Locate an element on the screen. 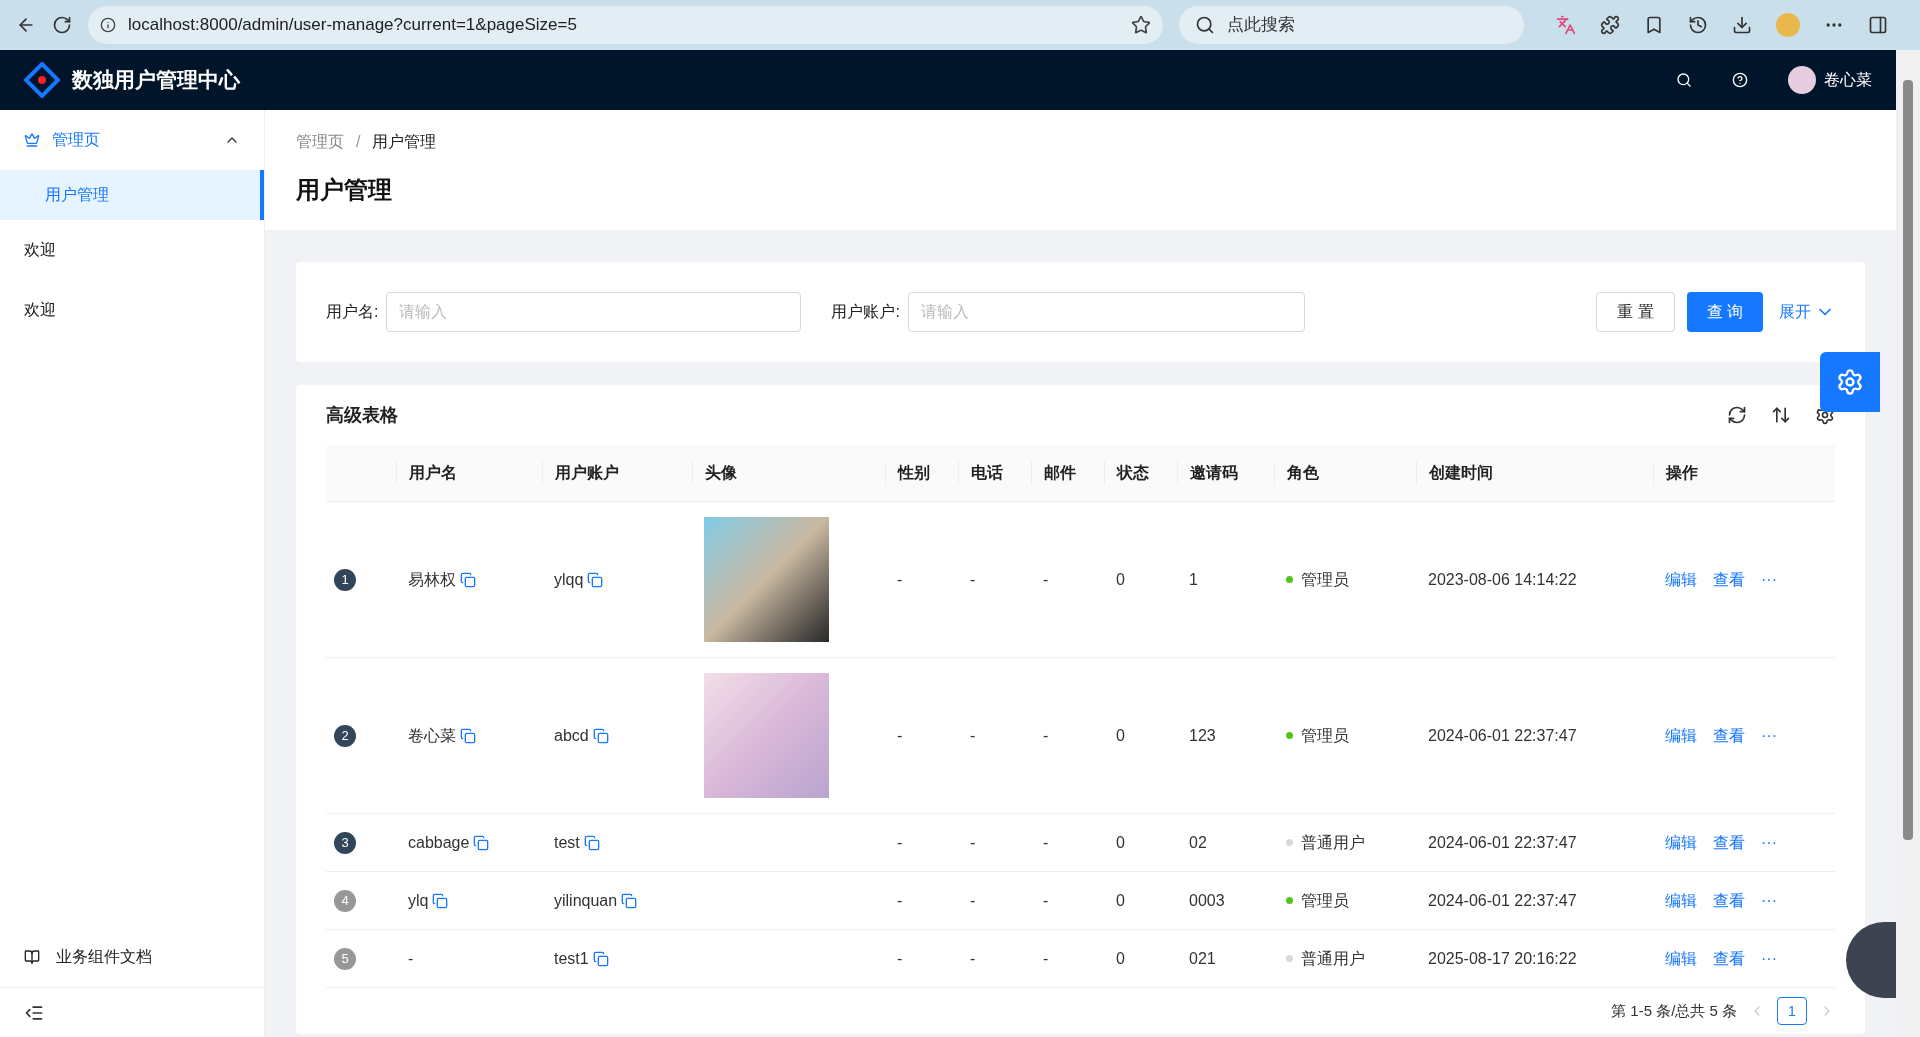 The height and width of the screenshot is (1037, 1920). help-icon is located at coordinates (1740, 80).